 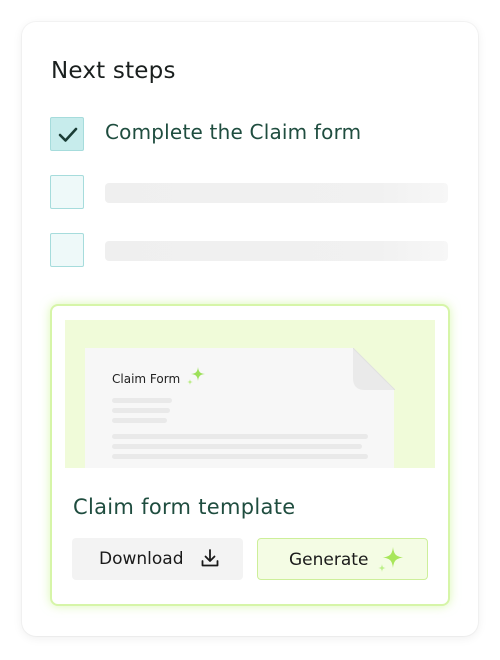 I want to click on page-fold-icon, so click(x=374, y=369).